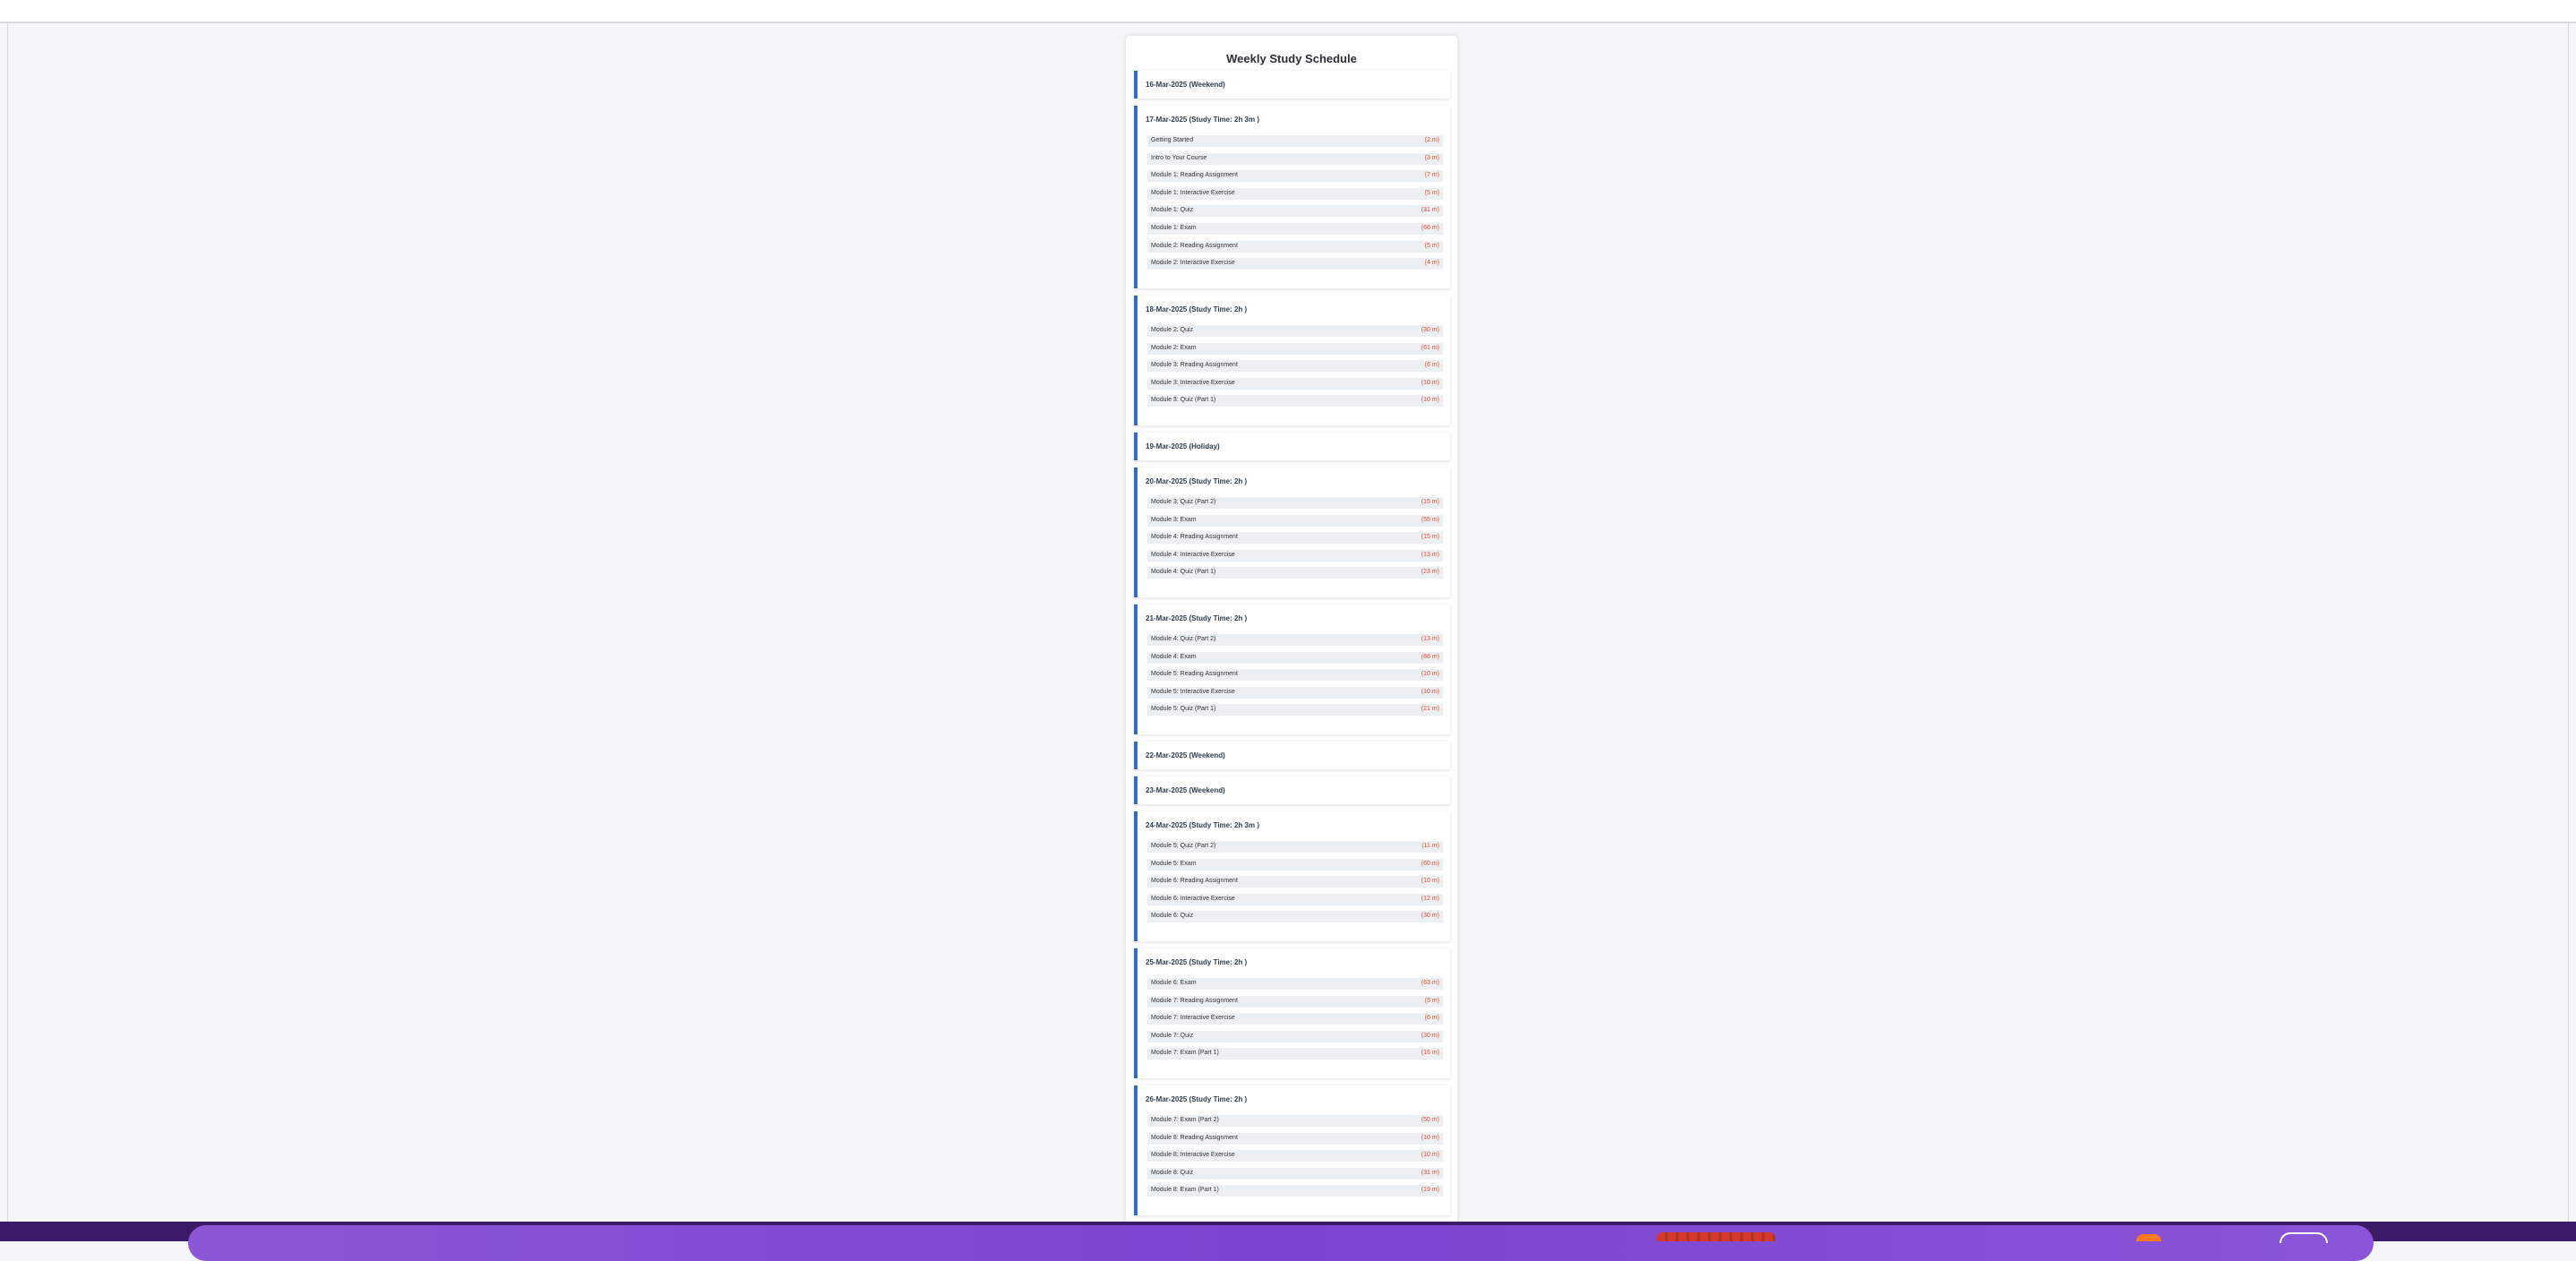  Describe the element at coordinates (1295, 264) in the screenshot. I see `task-row: Module 2: Interactive Exercise (4 m)` at that location.